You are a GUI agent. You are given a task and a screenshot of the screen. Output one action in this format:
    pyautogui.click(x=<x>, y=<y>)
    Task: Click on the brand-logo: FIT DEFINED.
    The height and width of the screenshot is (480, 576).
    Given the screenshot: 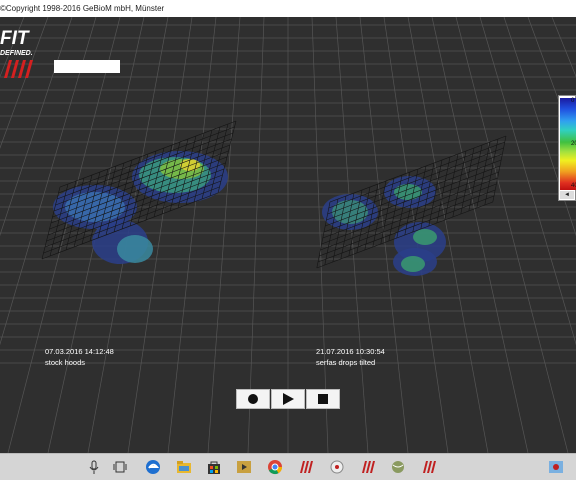 What is the action you would take?
    pyautogui.click(x=26, y=56)
    